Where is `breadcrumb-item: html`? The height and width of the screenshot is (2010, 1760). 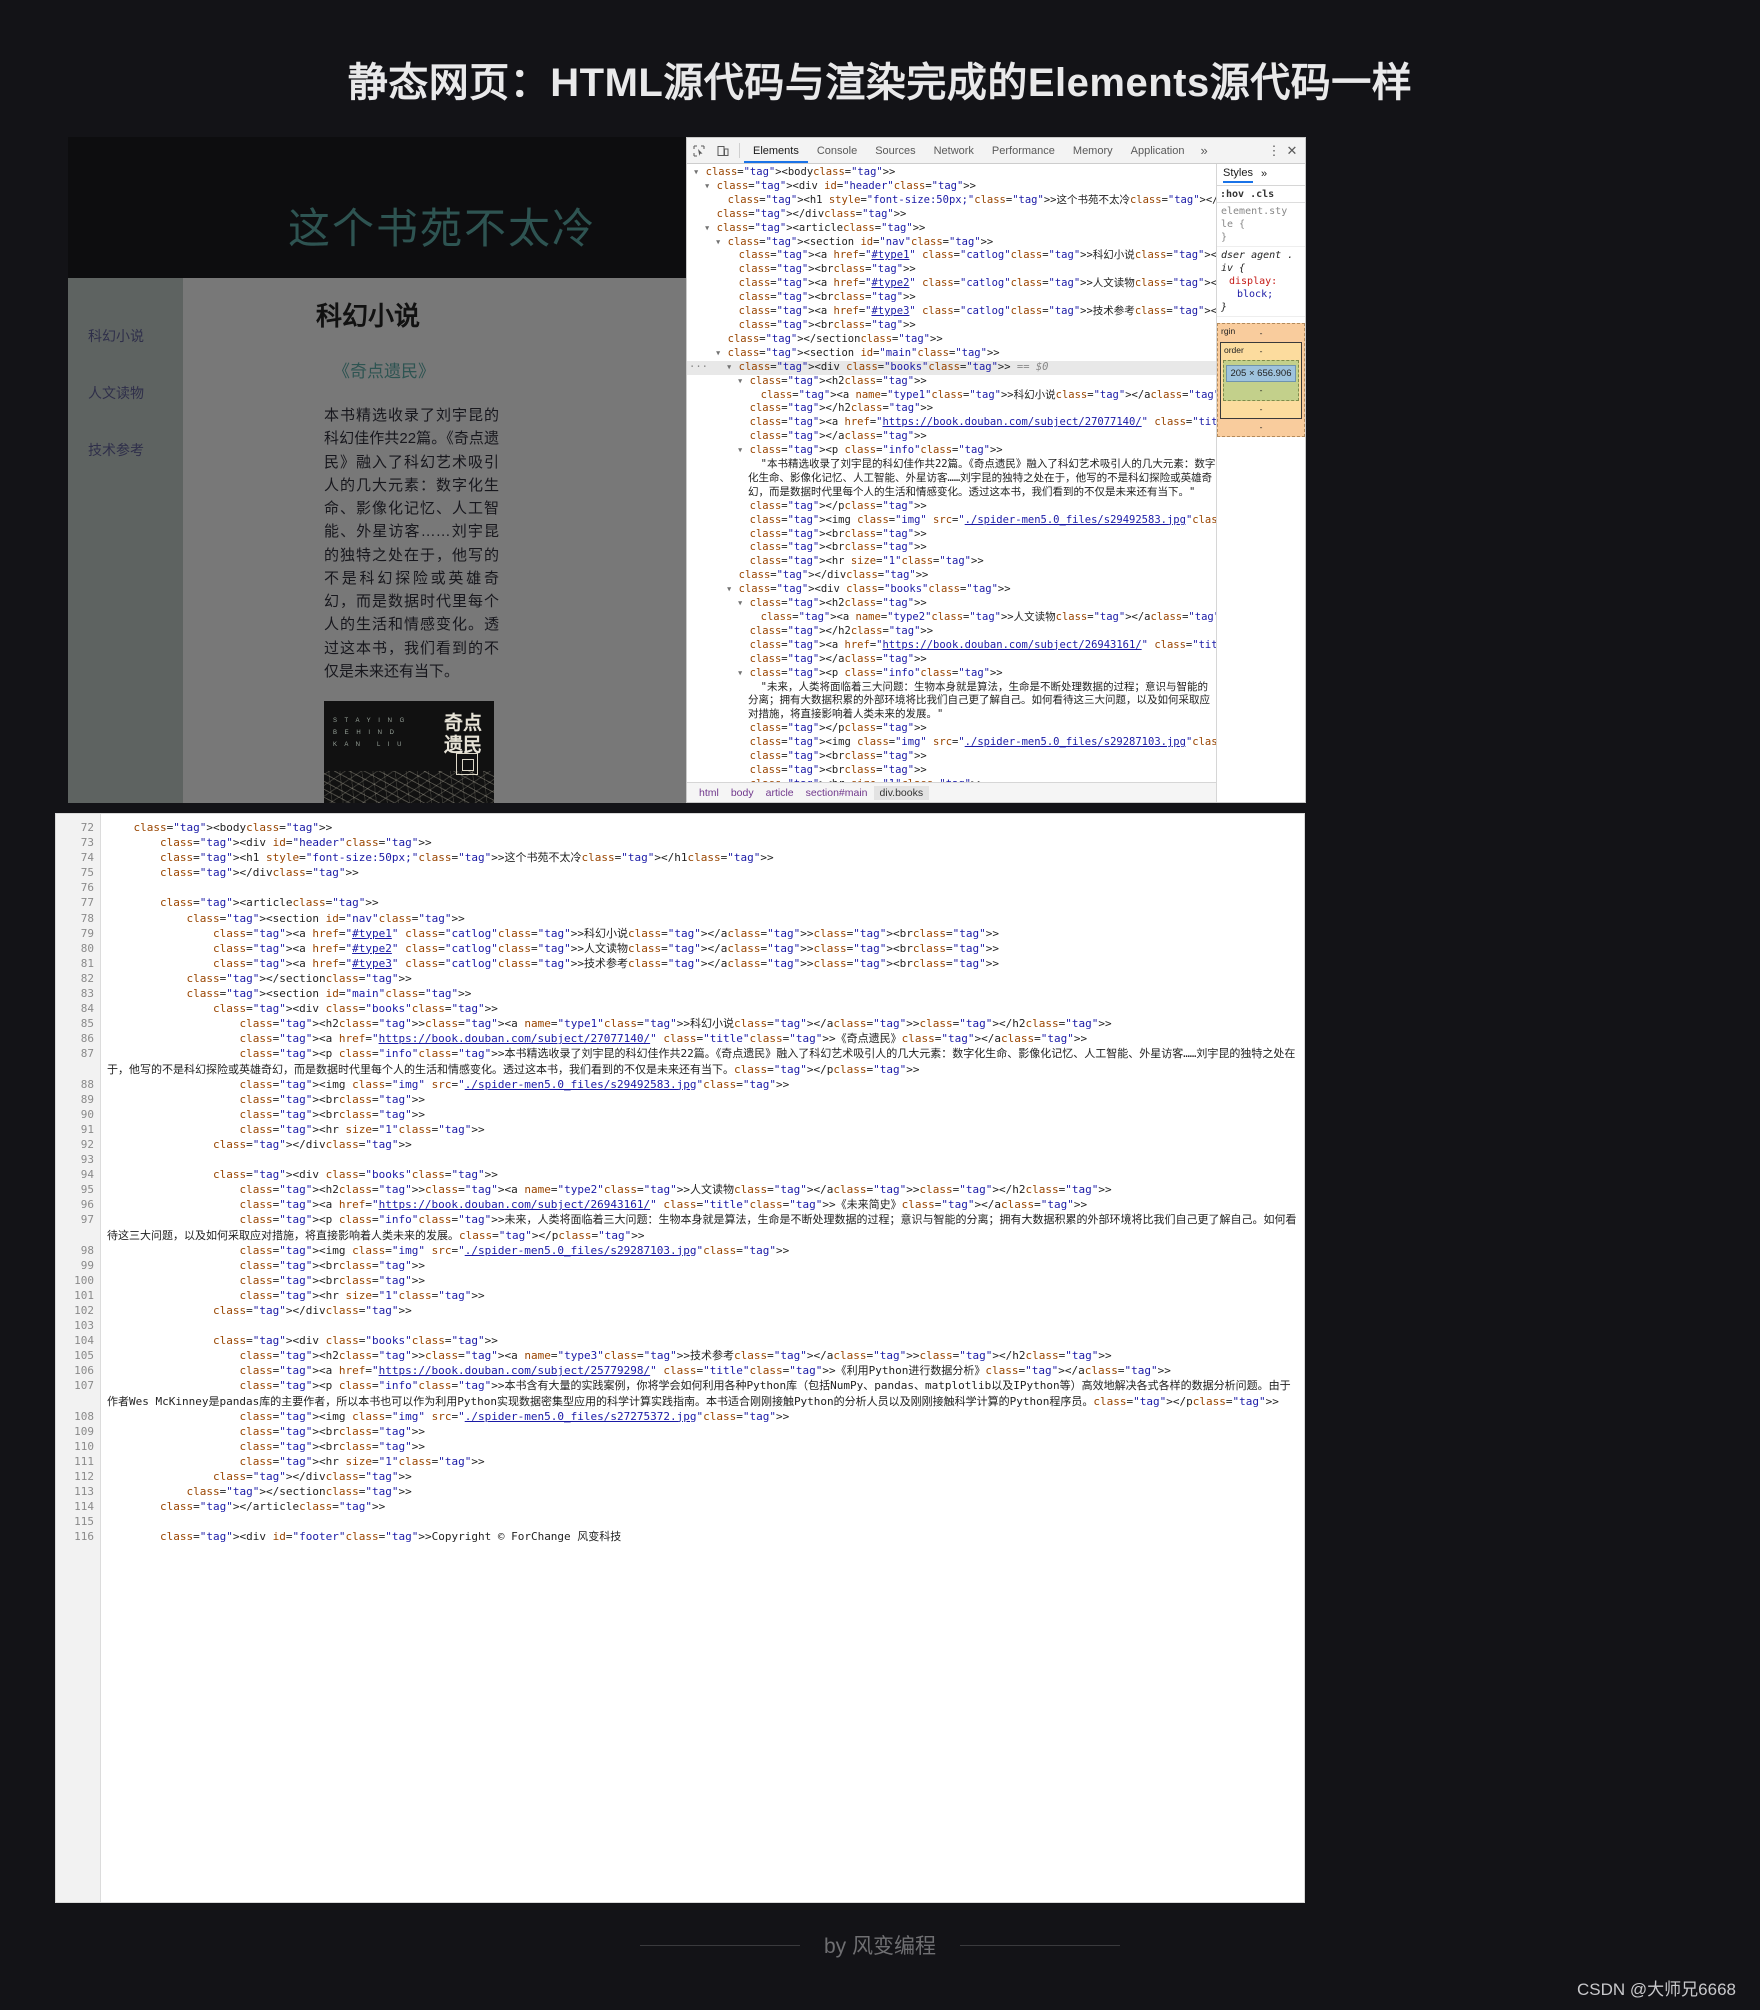 breadcrumb-item: html is located at coordinates (709, 793).